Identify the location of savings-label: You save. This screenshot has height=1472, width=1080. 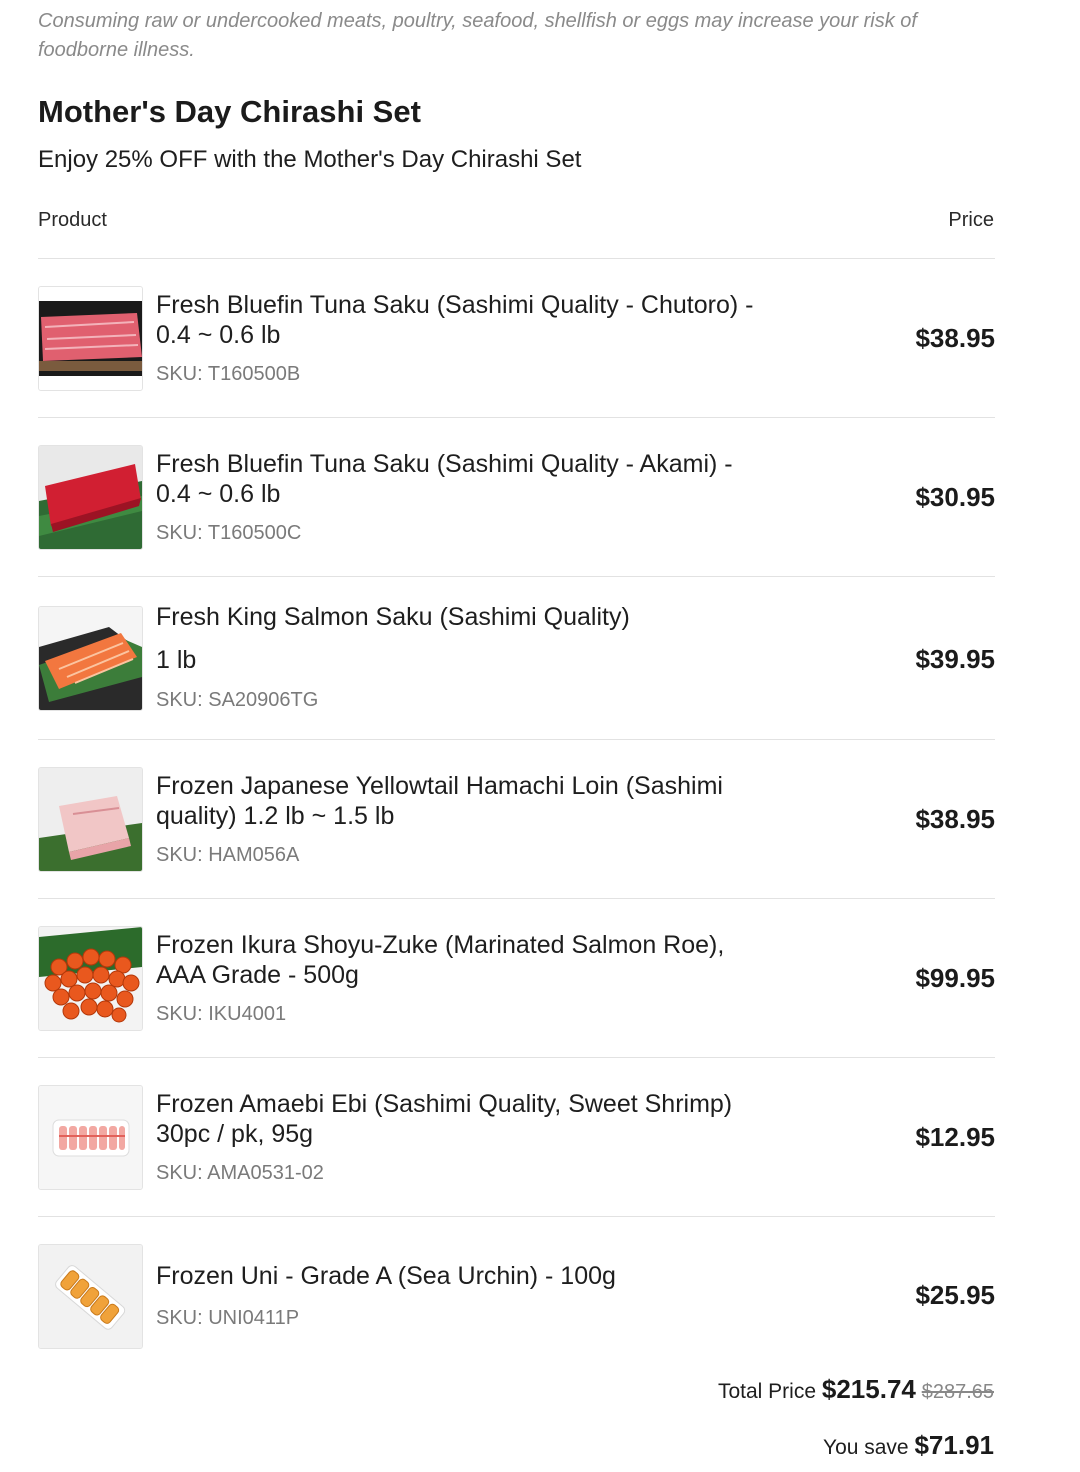
(865, 1447).